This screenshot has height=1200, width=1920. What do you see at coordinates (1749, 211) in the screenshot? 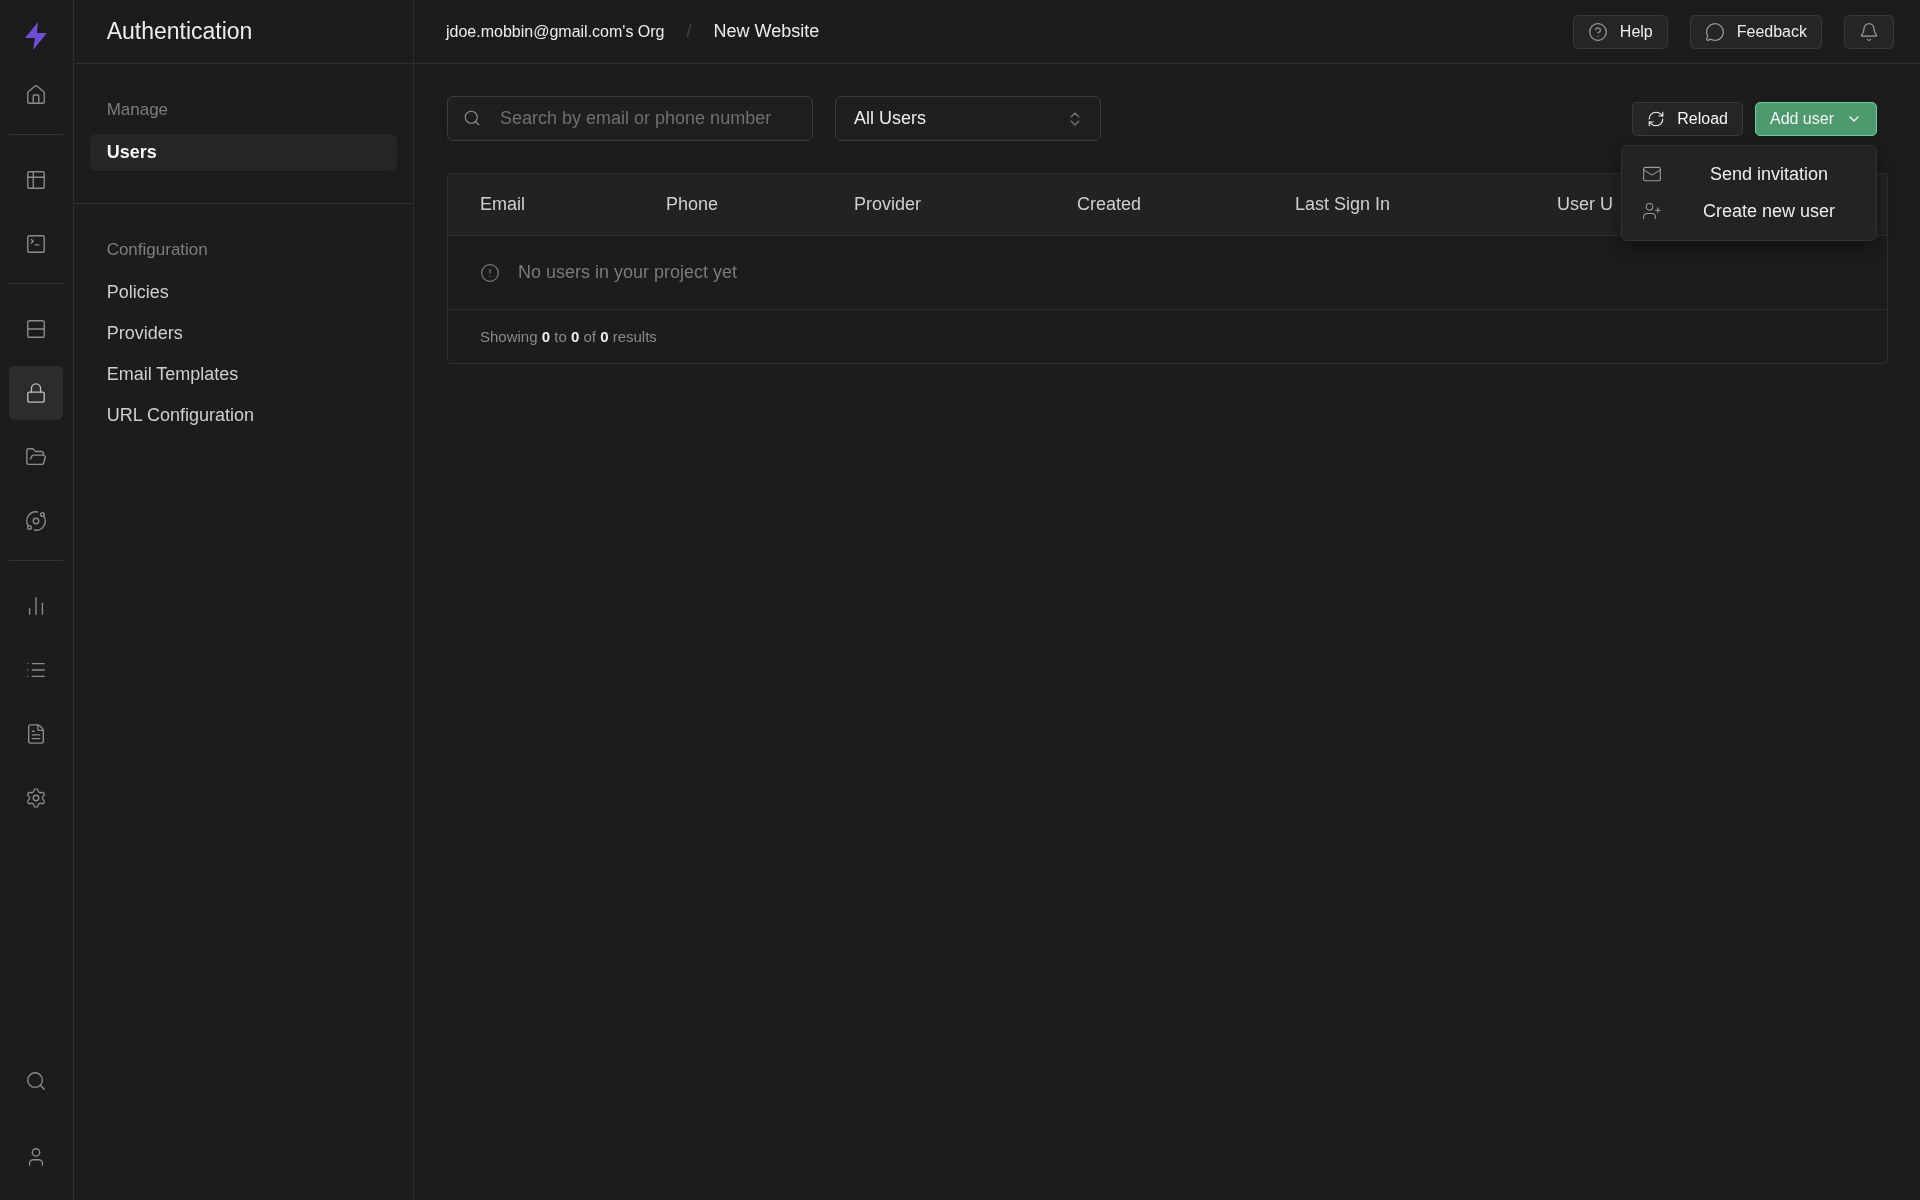
I see `menu-item: Create new user` at bounding box center [1749, 211].